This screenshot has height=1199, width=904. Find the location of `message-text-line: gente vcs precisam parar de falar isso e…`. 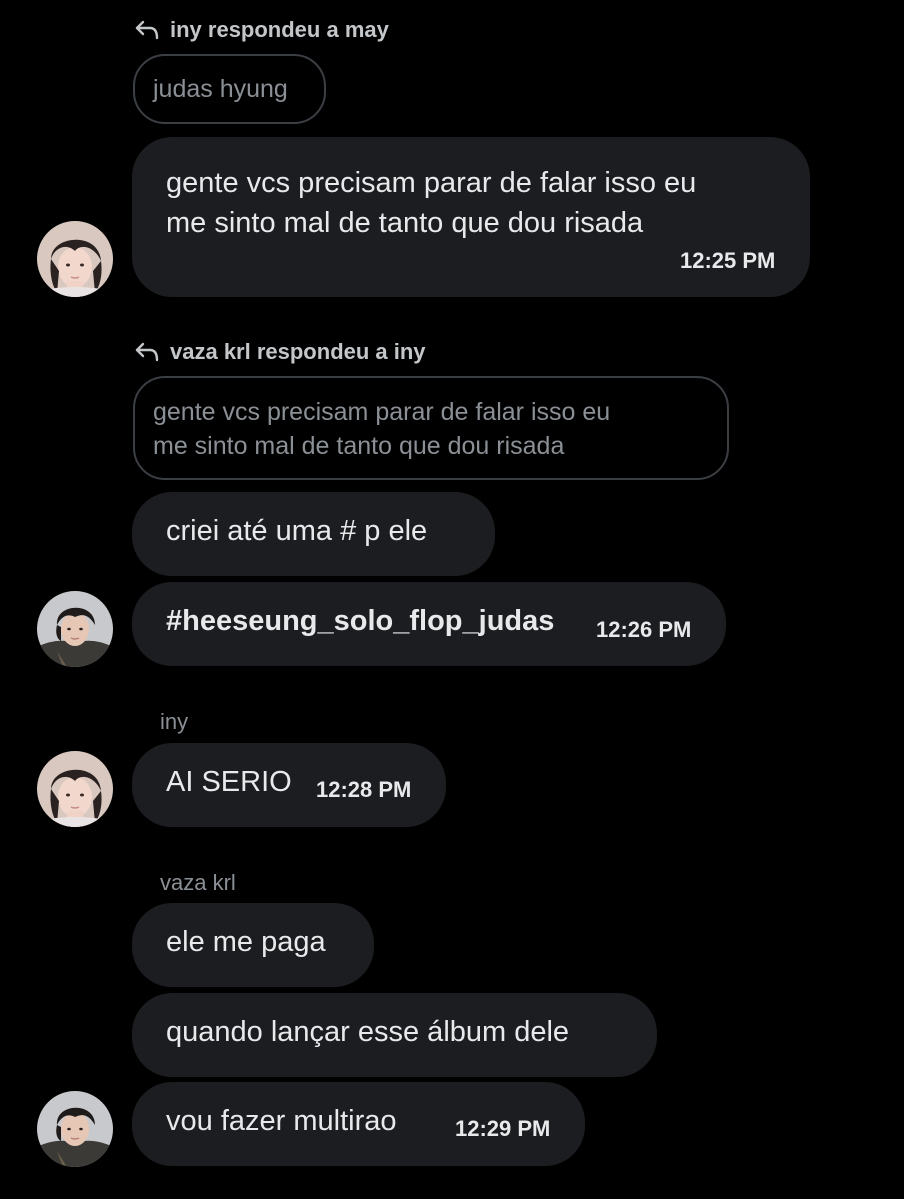

message-text-line: gente vcs precisam parar de falar isso e… is located at coordinates (431, 183).